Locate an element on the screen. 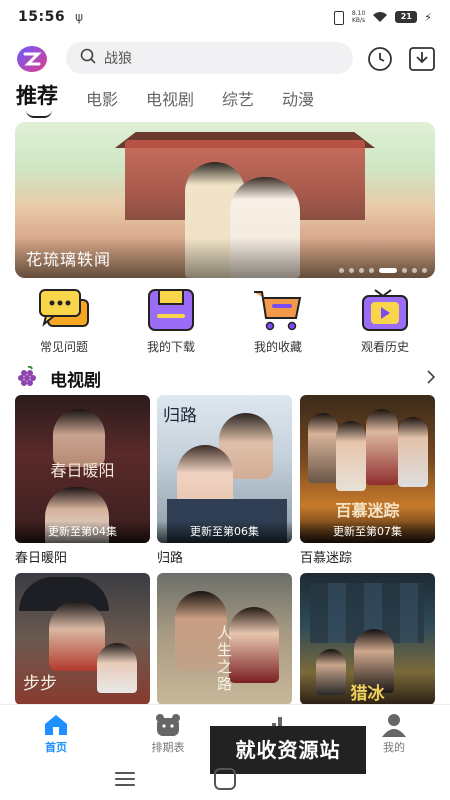 The width and height of the screenshot is (450, 800). poster-title: 猎冰 is located at coordinates (367, 694).